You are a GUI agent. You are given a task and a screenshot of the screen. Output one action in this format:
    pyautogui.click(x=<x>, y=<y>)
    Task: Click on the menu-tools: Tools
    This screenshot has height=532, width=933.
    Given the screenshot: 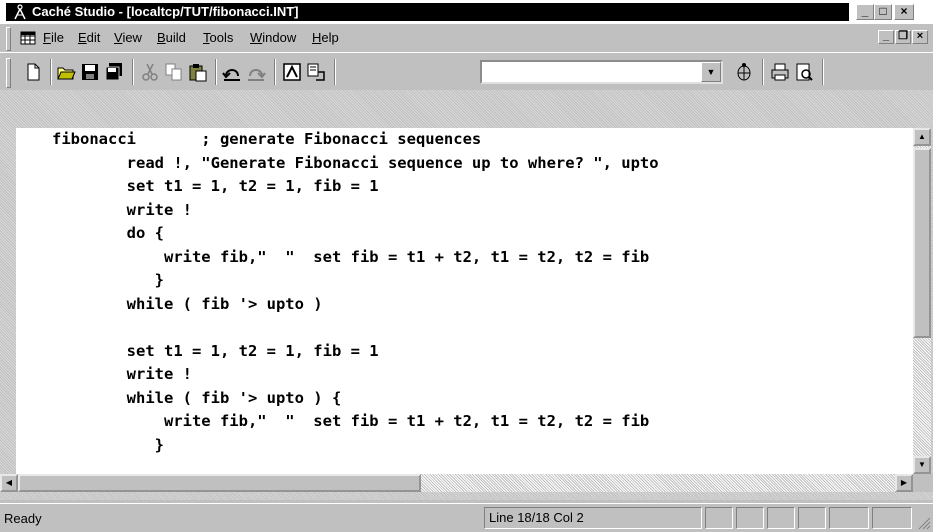 What is the action you would take?
    pyautogui.click(x=218, y=38)
    